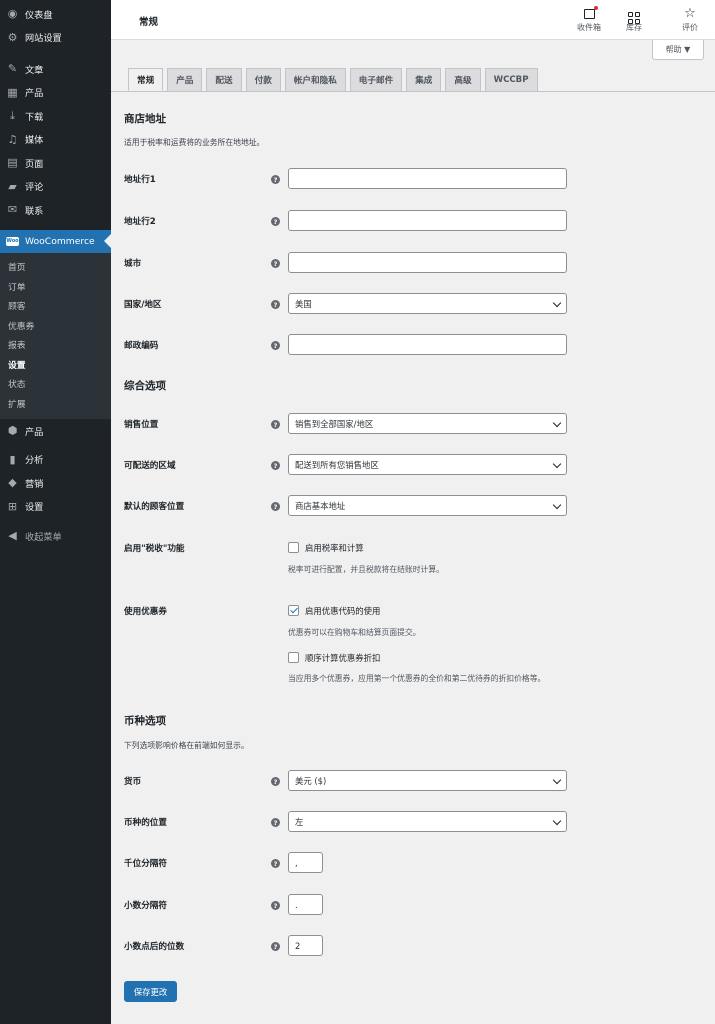 The width and height of the screenshot is (715, 1024). What do you see at coordinates (427, 220) in the screenshot?
I see `address2-input` at bounding box center [427, 220].